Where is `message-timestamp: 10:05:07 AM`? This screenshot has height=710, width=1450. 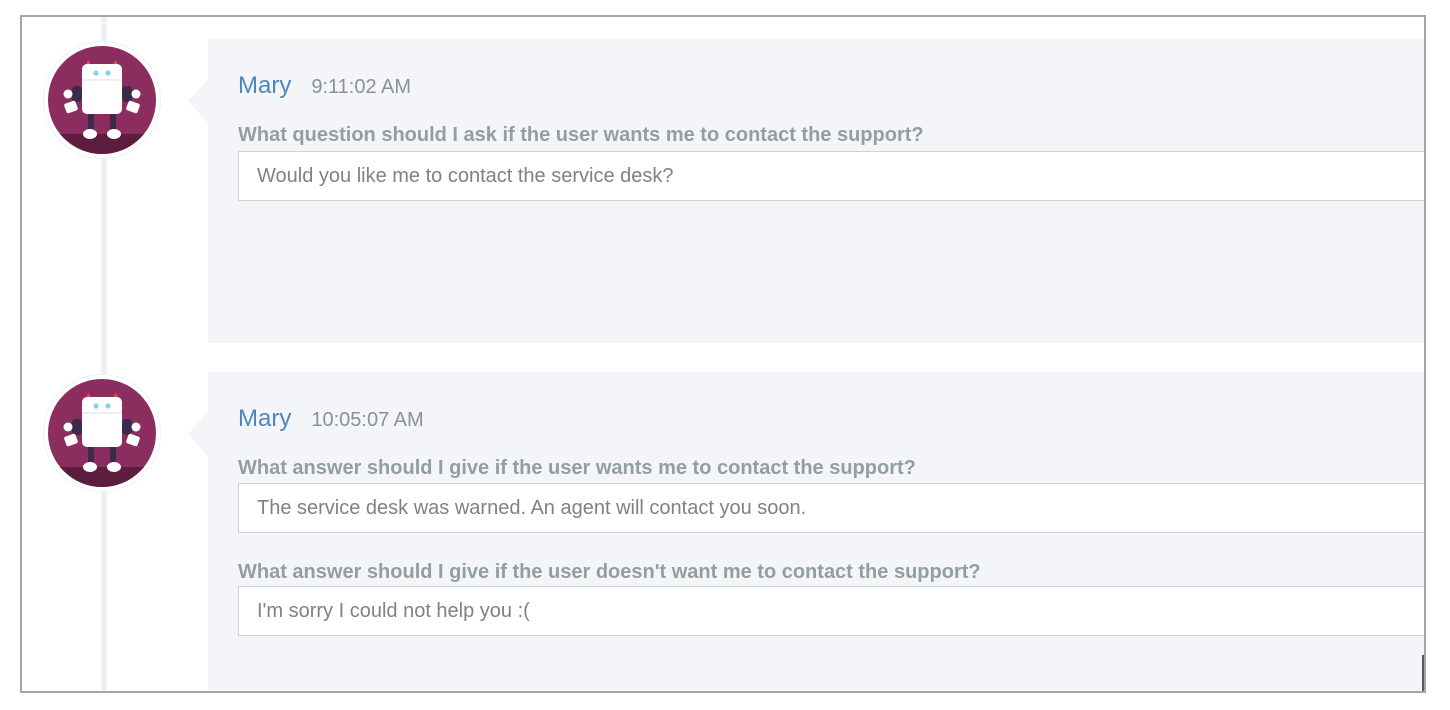 message-timestamp: 10:05:07 AM is located at coordinates (367, 420).